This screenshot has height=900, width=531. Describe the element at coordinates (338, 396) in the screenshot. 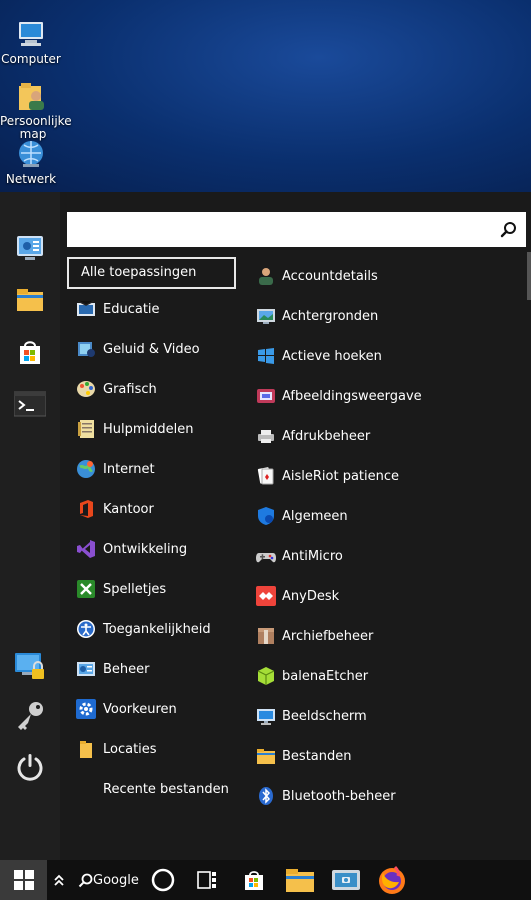

I see `app-item: Afbeeldingsweergave` at that location.